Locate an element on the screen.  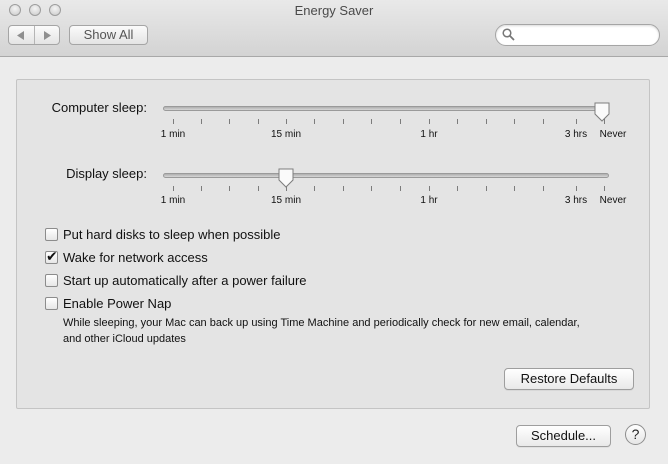
computer-sleep-tick-label: 1 min is located at coordinates (173, 134).